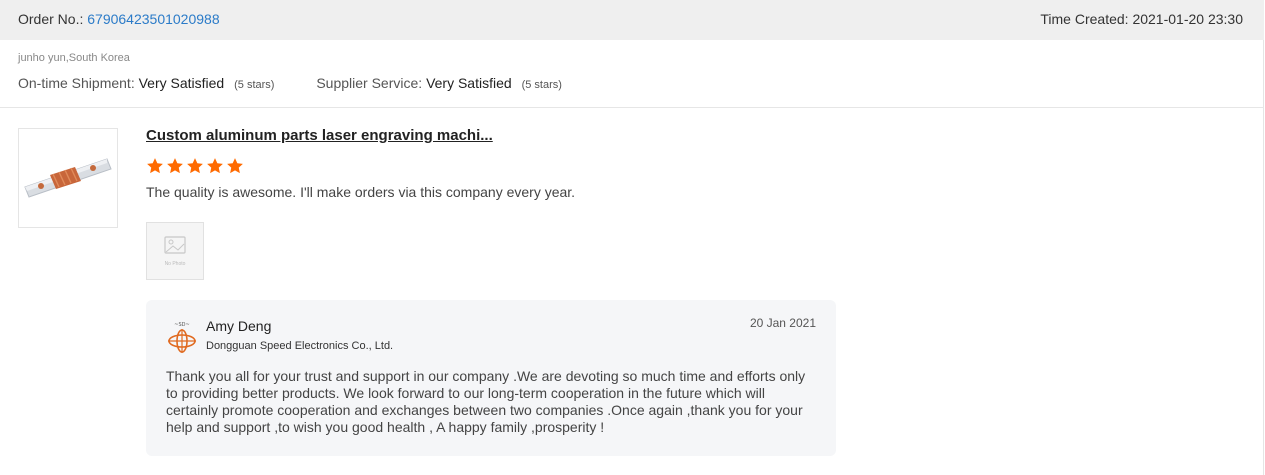  Describe the element at coordinates (153, 19) in the screenshot. I see `order-number-link: 67906423501020988` at that location.